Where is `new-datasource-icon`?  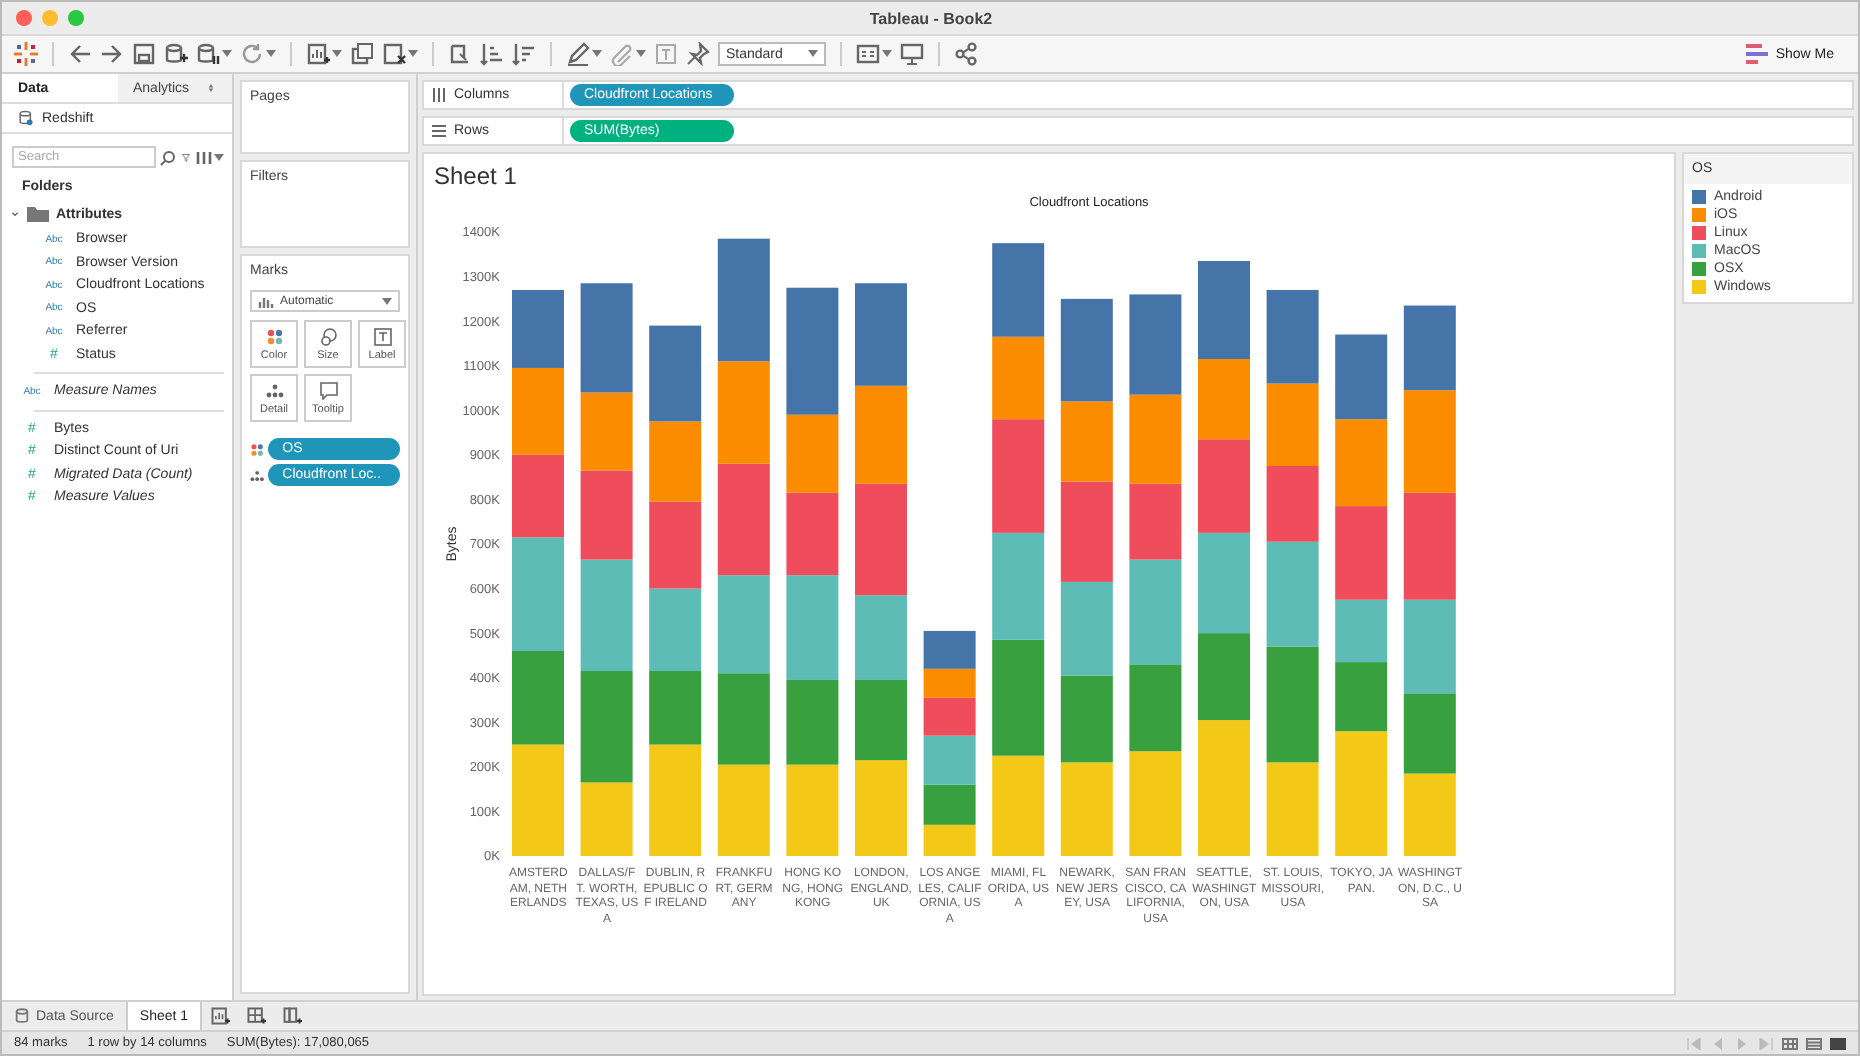 new-datasource-icon is located at coordinates (176, 54).